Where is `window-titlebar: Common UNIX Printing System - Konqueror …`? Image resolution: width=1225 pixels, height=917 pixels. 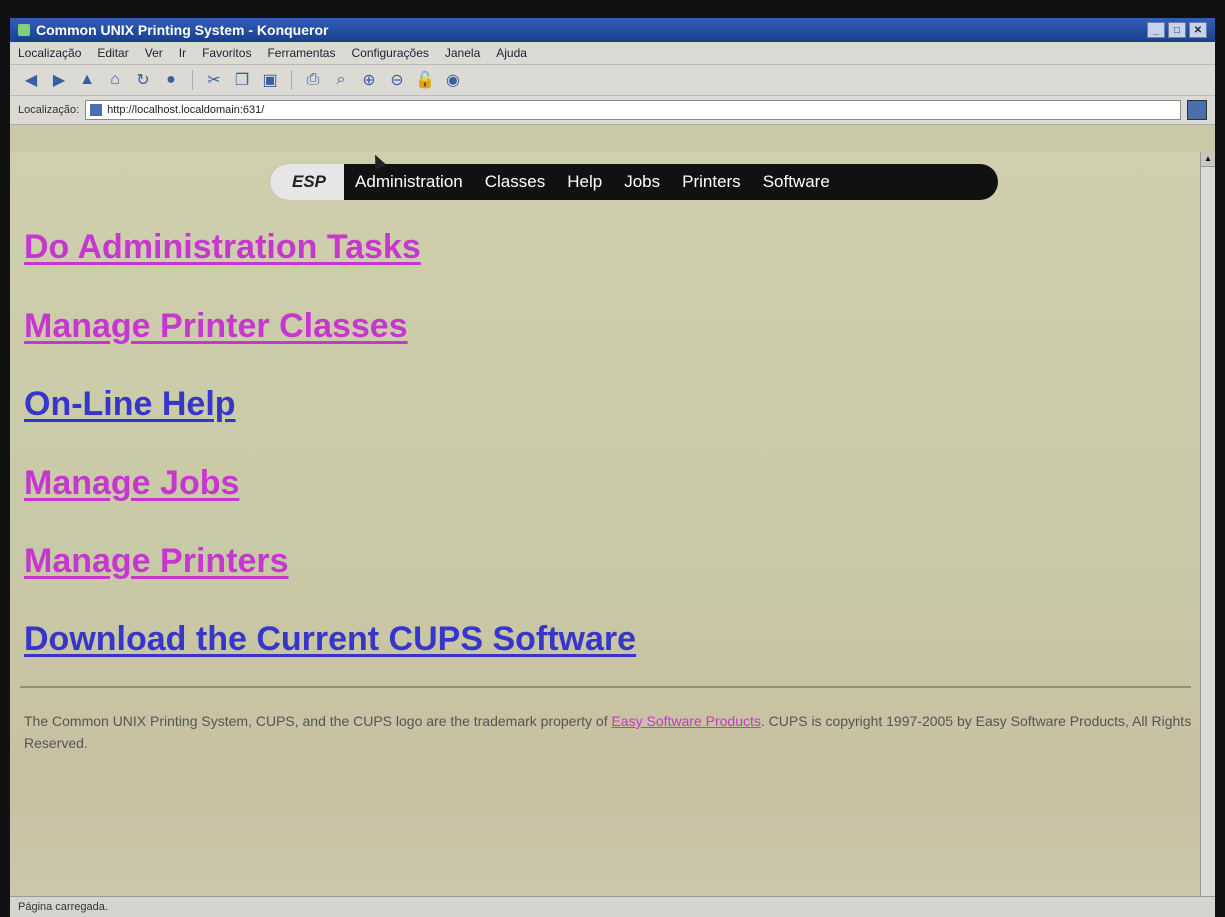 window-titlebar: Common UNIX Printing System - Konqueror … is located at coordinates (612, 30).